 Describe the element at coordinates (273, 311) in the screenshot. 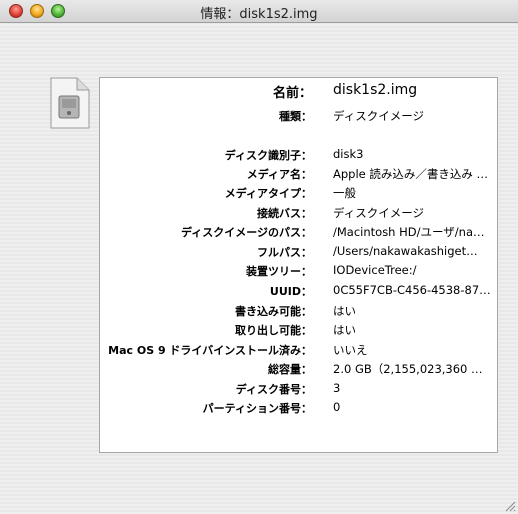

I see `info-label: 書き込み可能：` at that location.